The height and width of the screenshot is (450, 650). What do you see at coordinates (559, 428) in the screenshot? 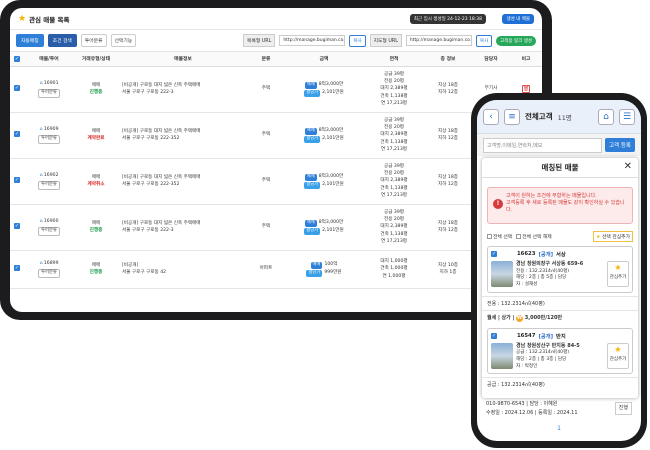
I see `page-number: 1` at bounding box center [559, 428].